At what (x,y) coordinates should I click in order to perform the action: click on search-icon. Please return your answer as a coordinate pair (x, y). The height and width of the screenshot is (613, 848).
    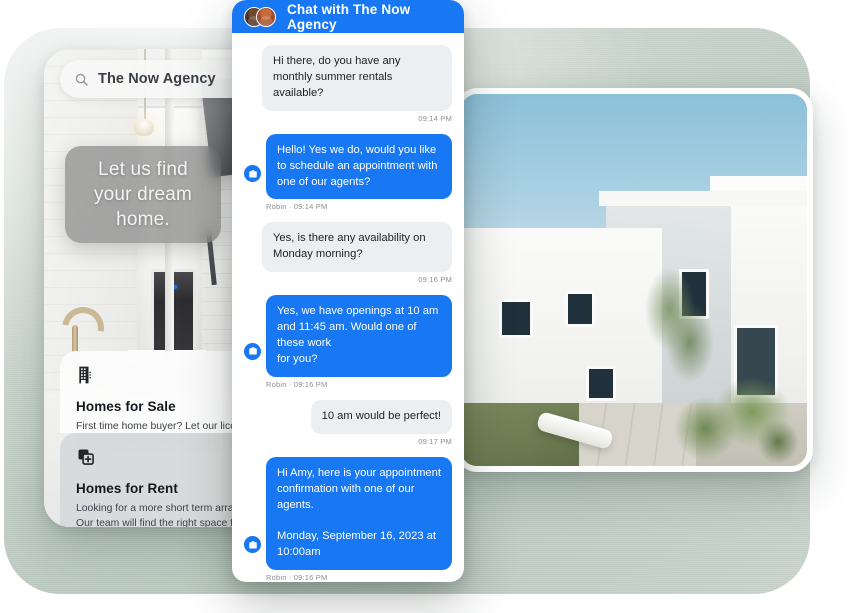
    Looking at the image, I should click on (81, 79).